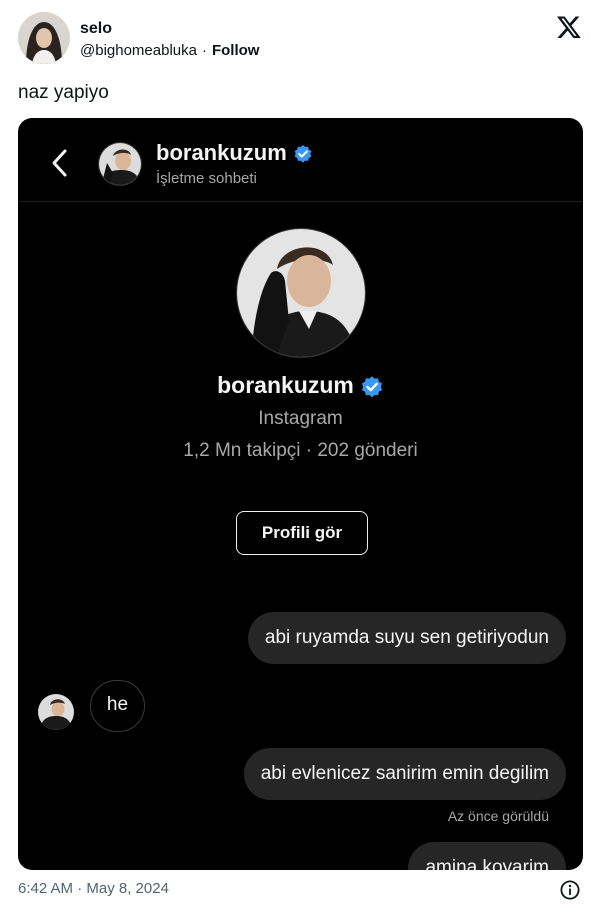 The width and height of the screenshot is (600, 920). I want to click on dm-header-avatar, so click(120, 164).